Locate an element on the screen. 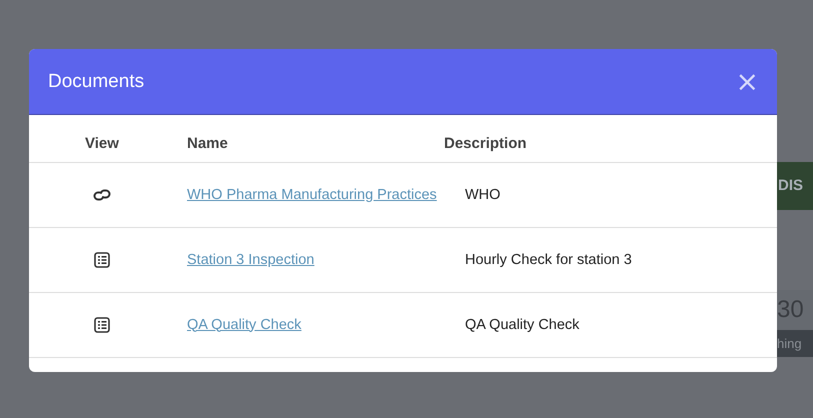  link-icon is located at coordinates (102, 195).